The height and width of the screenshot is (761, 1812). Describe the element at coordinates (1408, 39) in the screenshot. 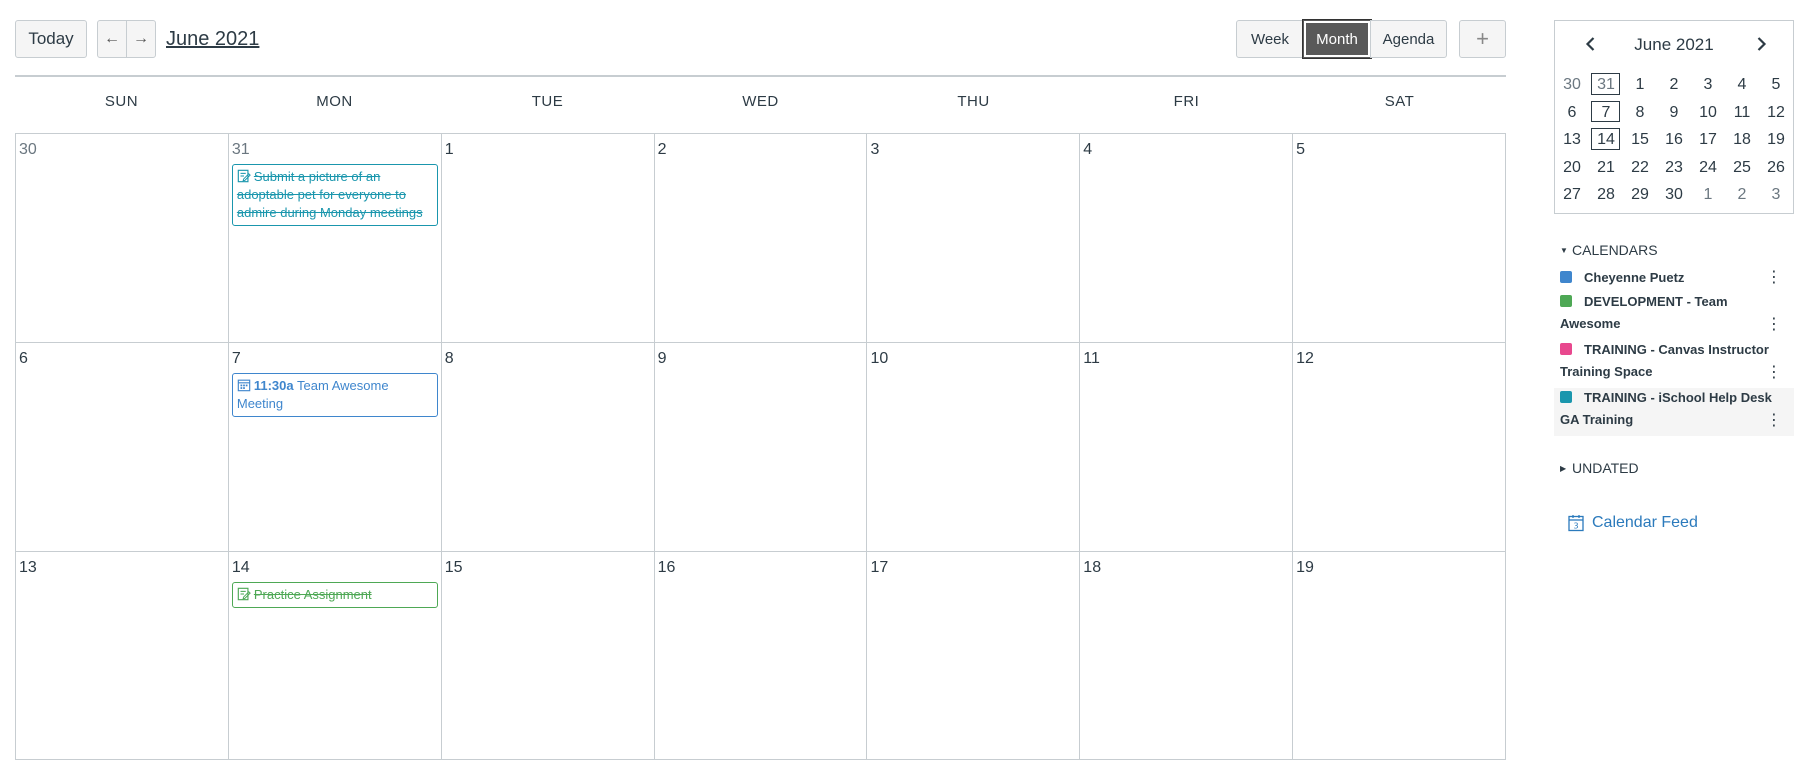

I see `view-agenda-button: Agenda` at that location.